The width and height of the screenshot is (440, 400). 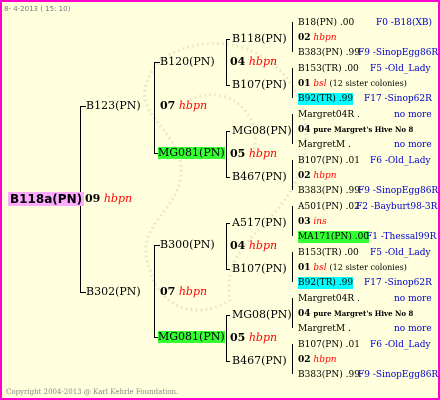 What do you see at coordinates (334, 237) in the screenshot?
I see `gen4-queen-highlight: MA171(PN) .00` at bounding box center [334, 237].